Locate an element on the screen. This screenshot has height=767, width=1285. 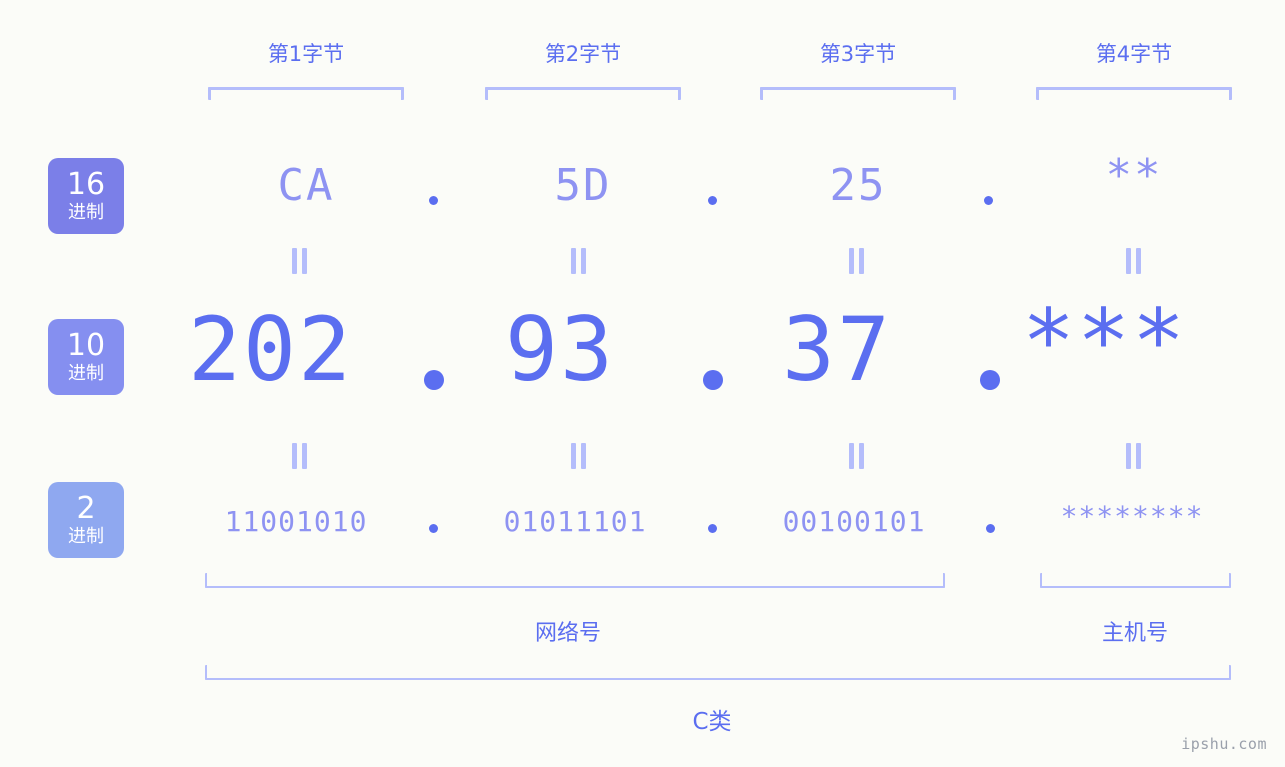
decimal-value-byte-2: 93 is located at coordinates (560, 349).